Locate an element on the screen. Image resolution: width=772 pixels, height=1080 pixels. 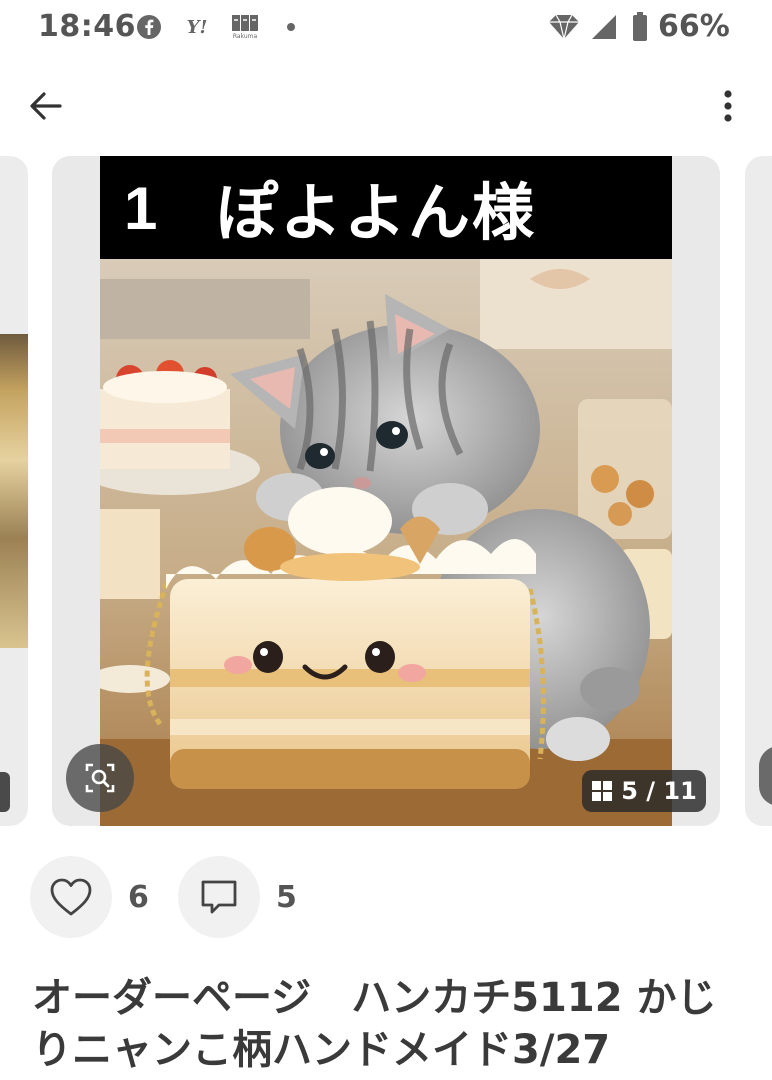
yahoo-icon: Y! is located at coordinates (197, 27).